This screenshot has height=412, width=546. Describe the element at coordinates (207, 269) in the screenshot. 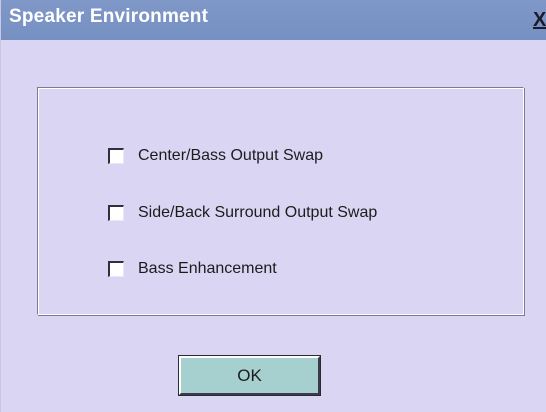

I see `bass-enhancement-label: Bass Enhancement` at that location.